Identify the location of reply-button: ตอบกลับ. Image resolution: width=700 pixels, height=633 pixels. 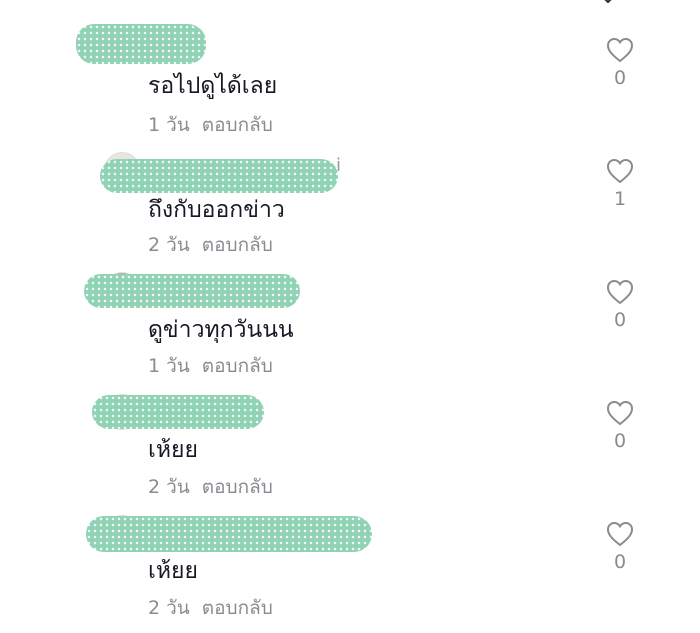
(237, 608).